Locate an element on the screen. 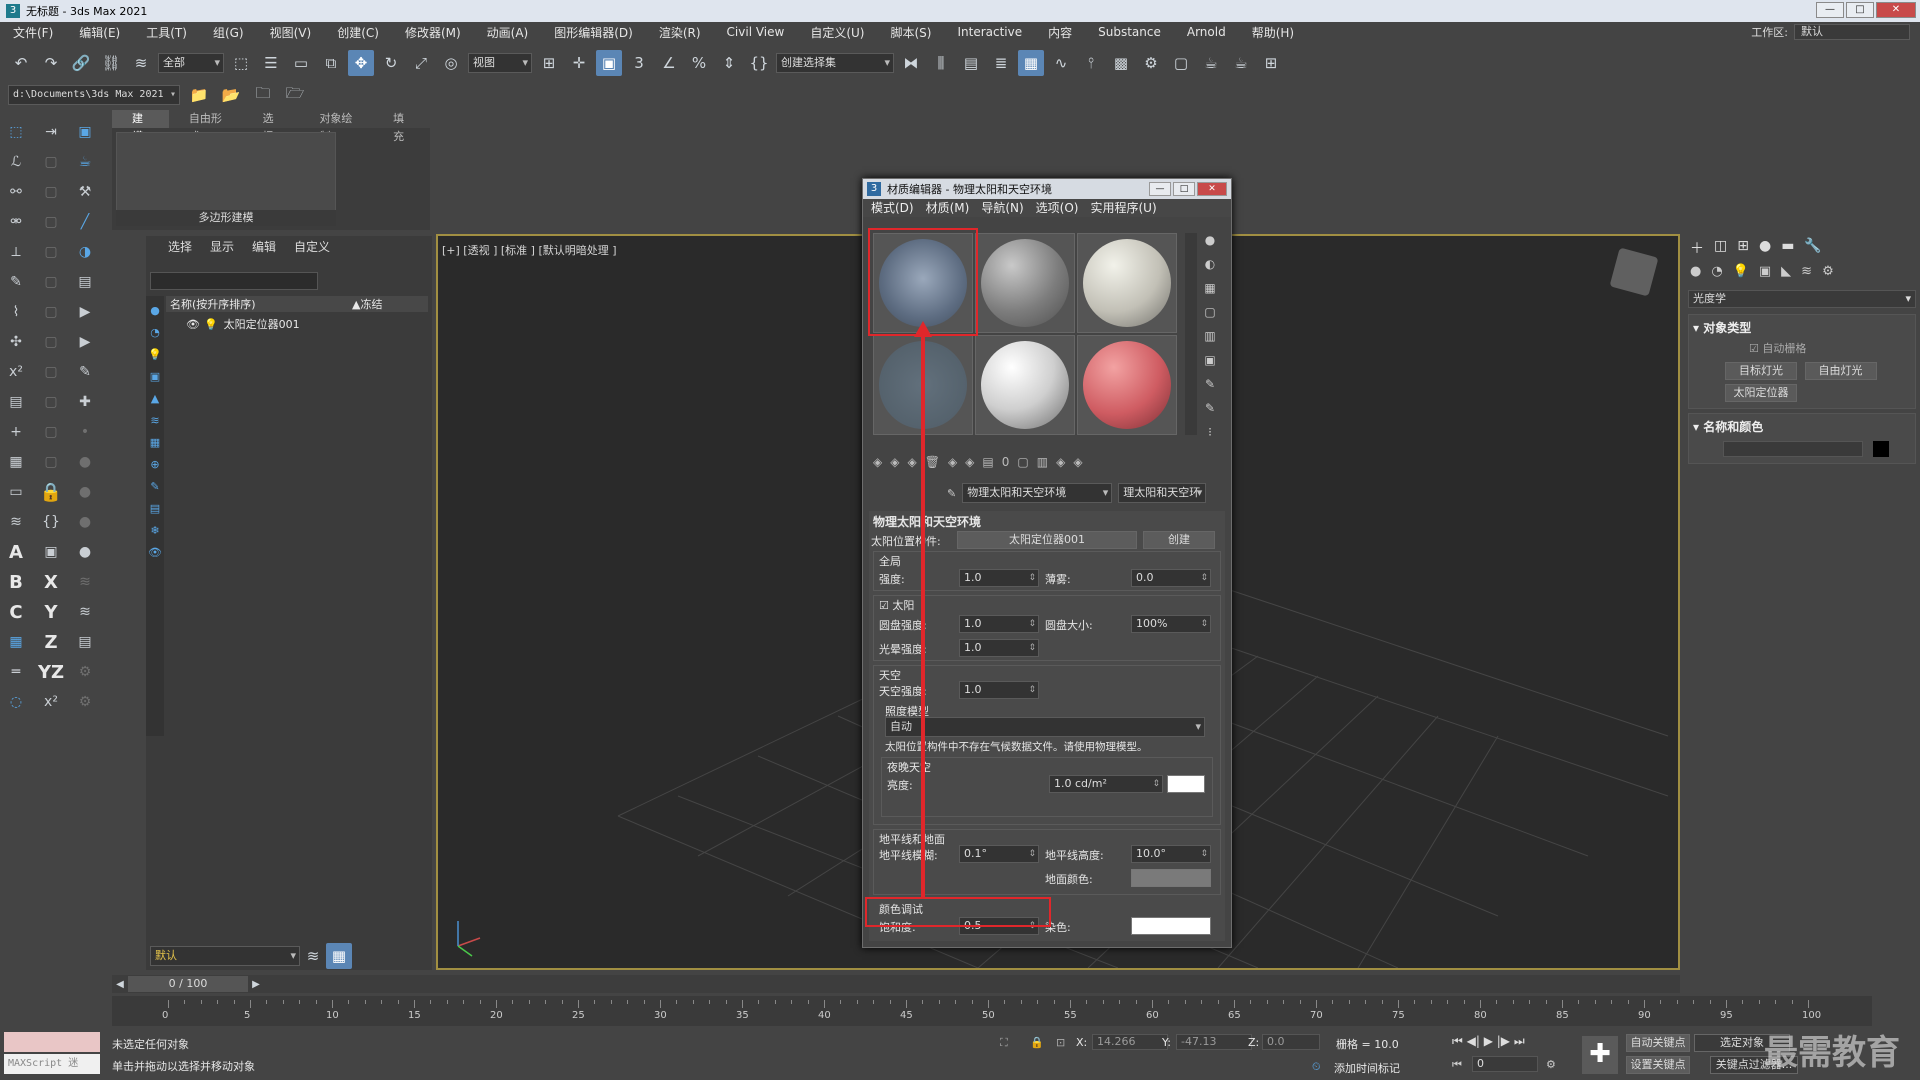 Image resolution: width=1920 pixels, height=1080 pixels. y-coord-field: -47.13 is located at coordinates (1214, 1042).